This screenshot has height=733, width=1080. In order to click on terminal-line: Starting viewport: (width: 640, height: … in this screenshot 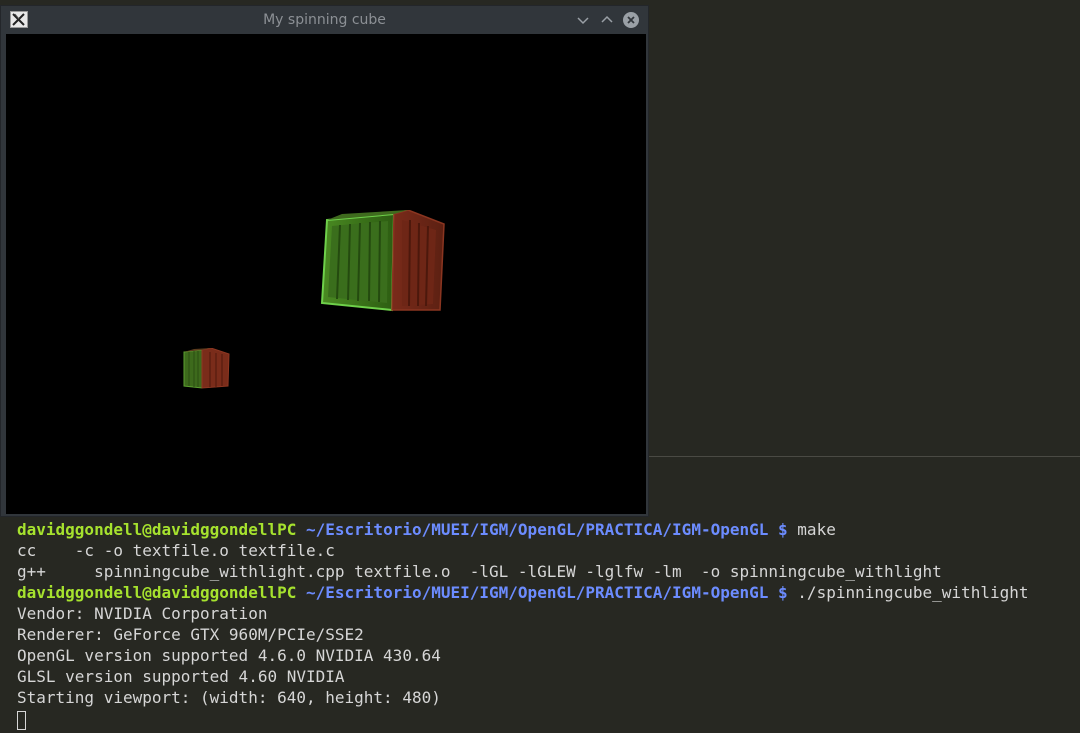, I will do `click(229, 697)`.